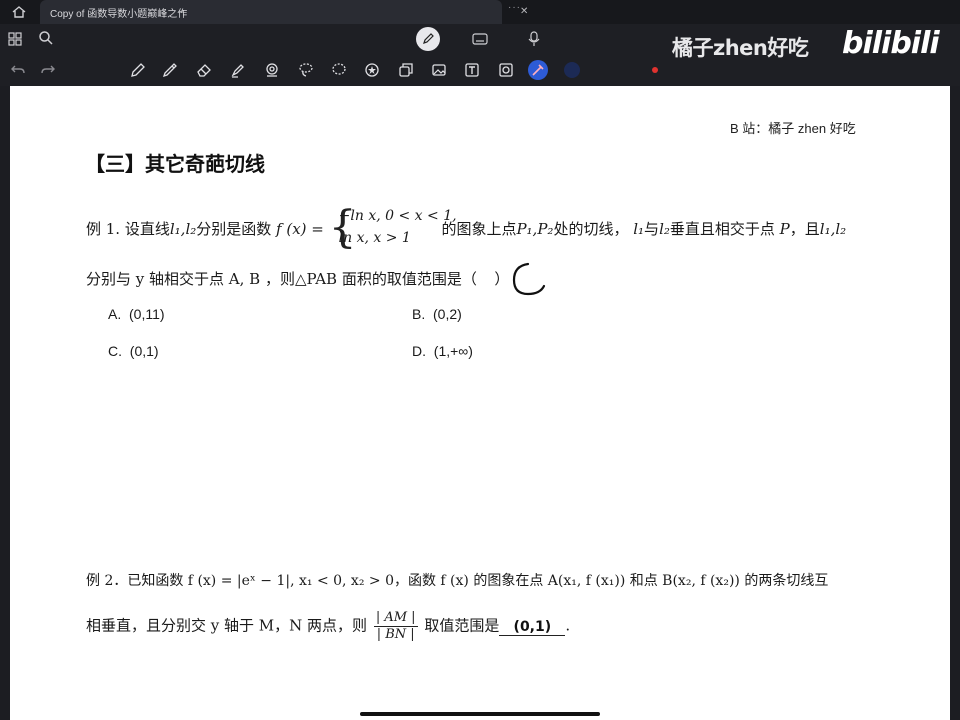 The height and width of the screenshot is (720, 960). What do you see at coordinates (664, 229) in the screenshot?
I see `q1-l2: l₂` at bounding box center [664, 229].